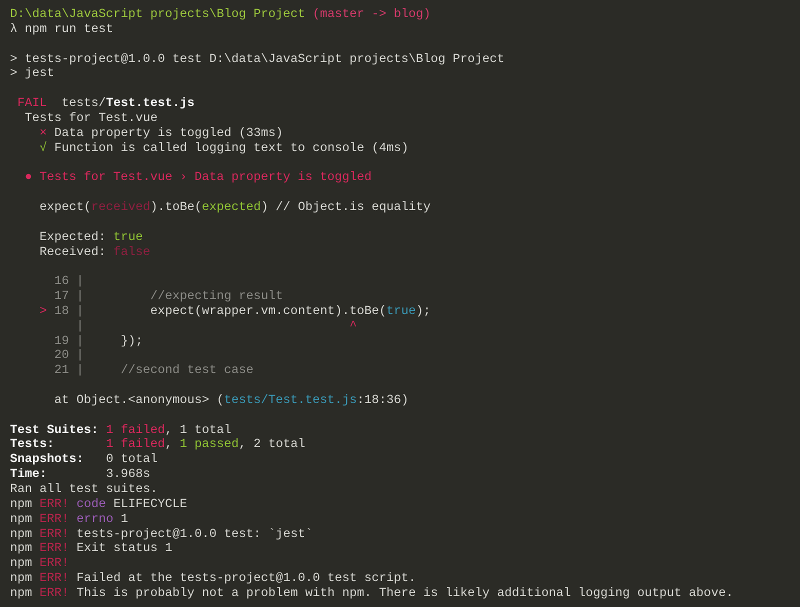 The image size is (800, 607). Describe the element at coordinates (73, 237) in the screenshot. I see `terminal-text: Expected:` at that location.